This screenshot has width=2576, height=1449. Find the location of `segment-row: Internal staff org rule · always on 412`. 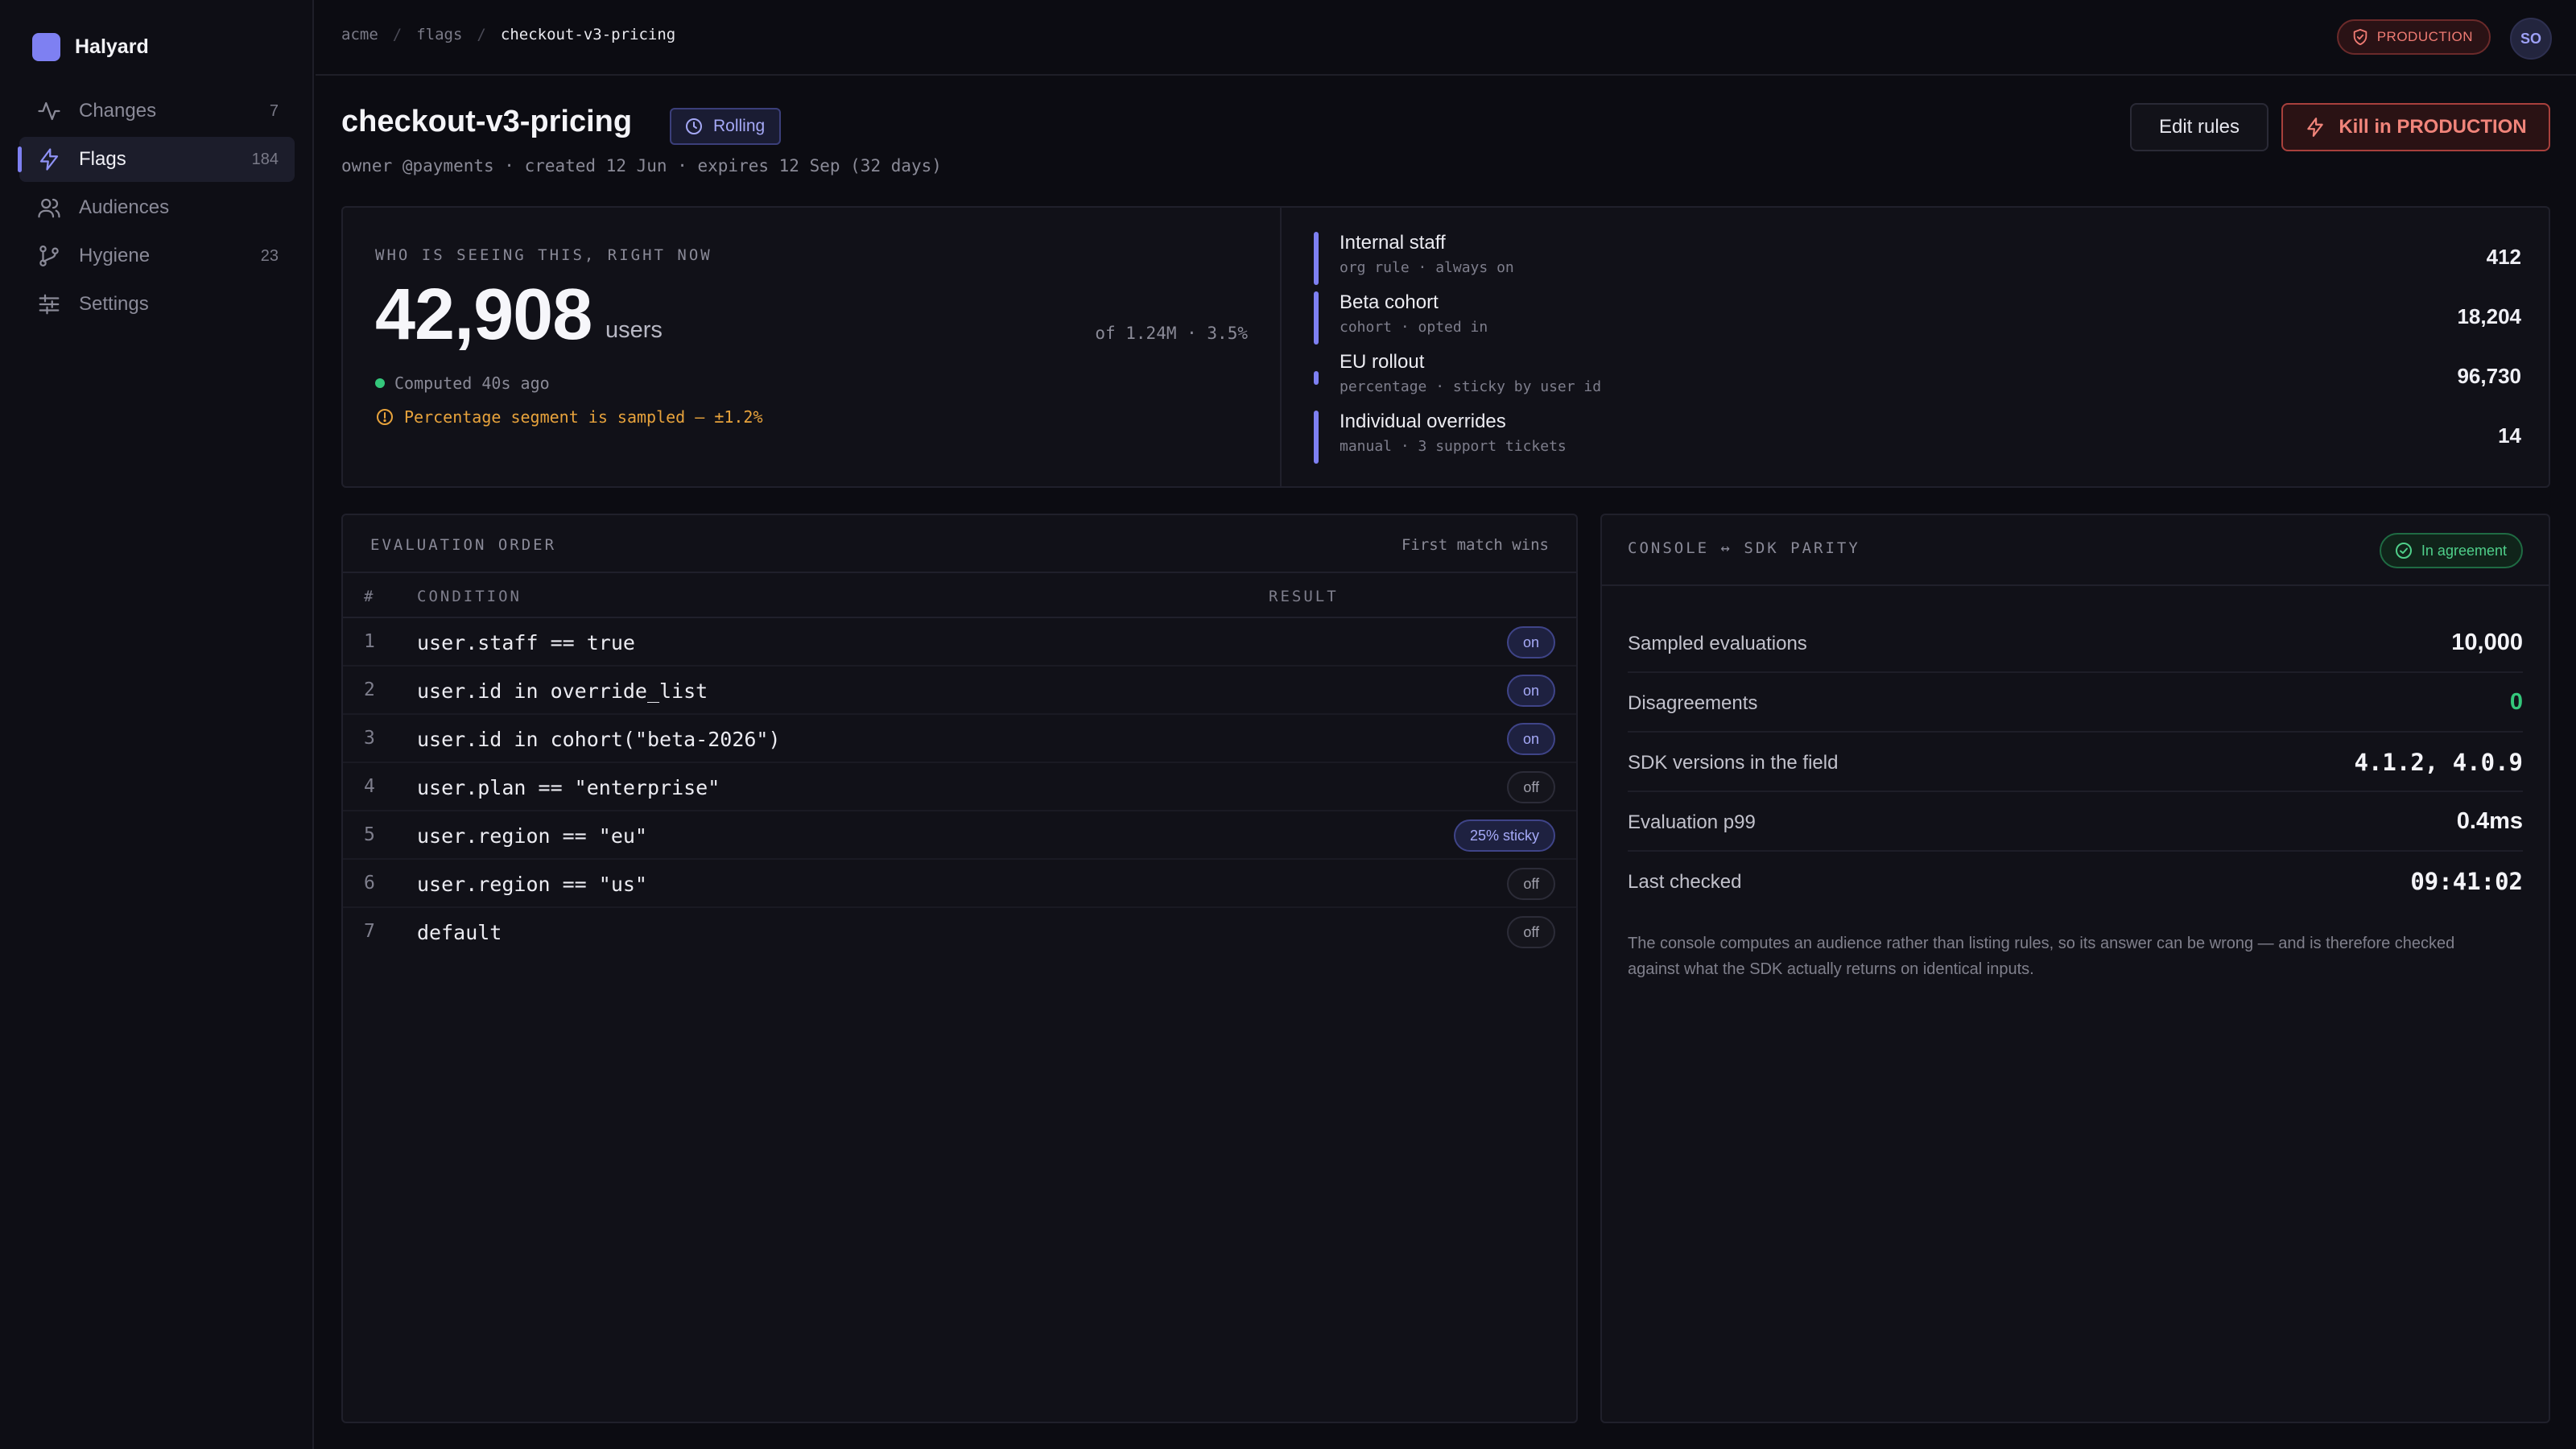

segment-row: Internal staff org rule · always on 412 is located at coordinates (1917, 258).